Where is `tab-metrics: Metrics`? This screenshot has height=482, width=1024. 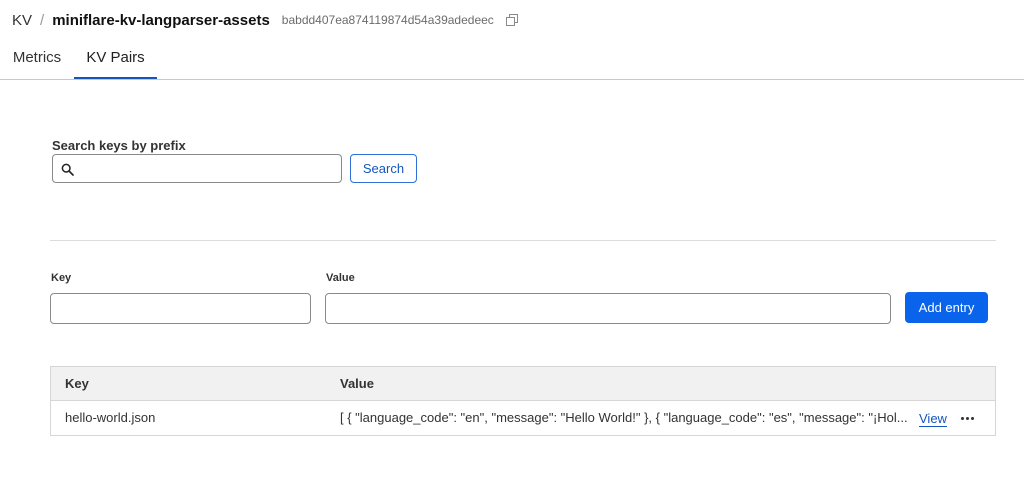
tab-metrics: Metrics is located at coordinates (37, 58).